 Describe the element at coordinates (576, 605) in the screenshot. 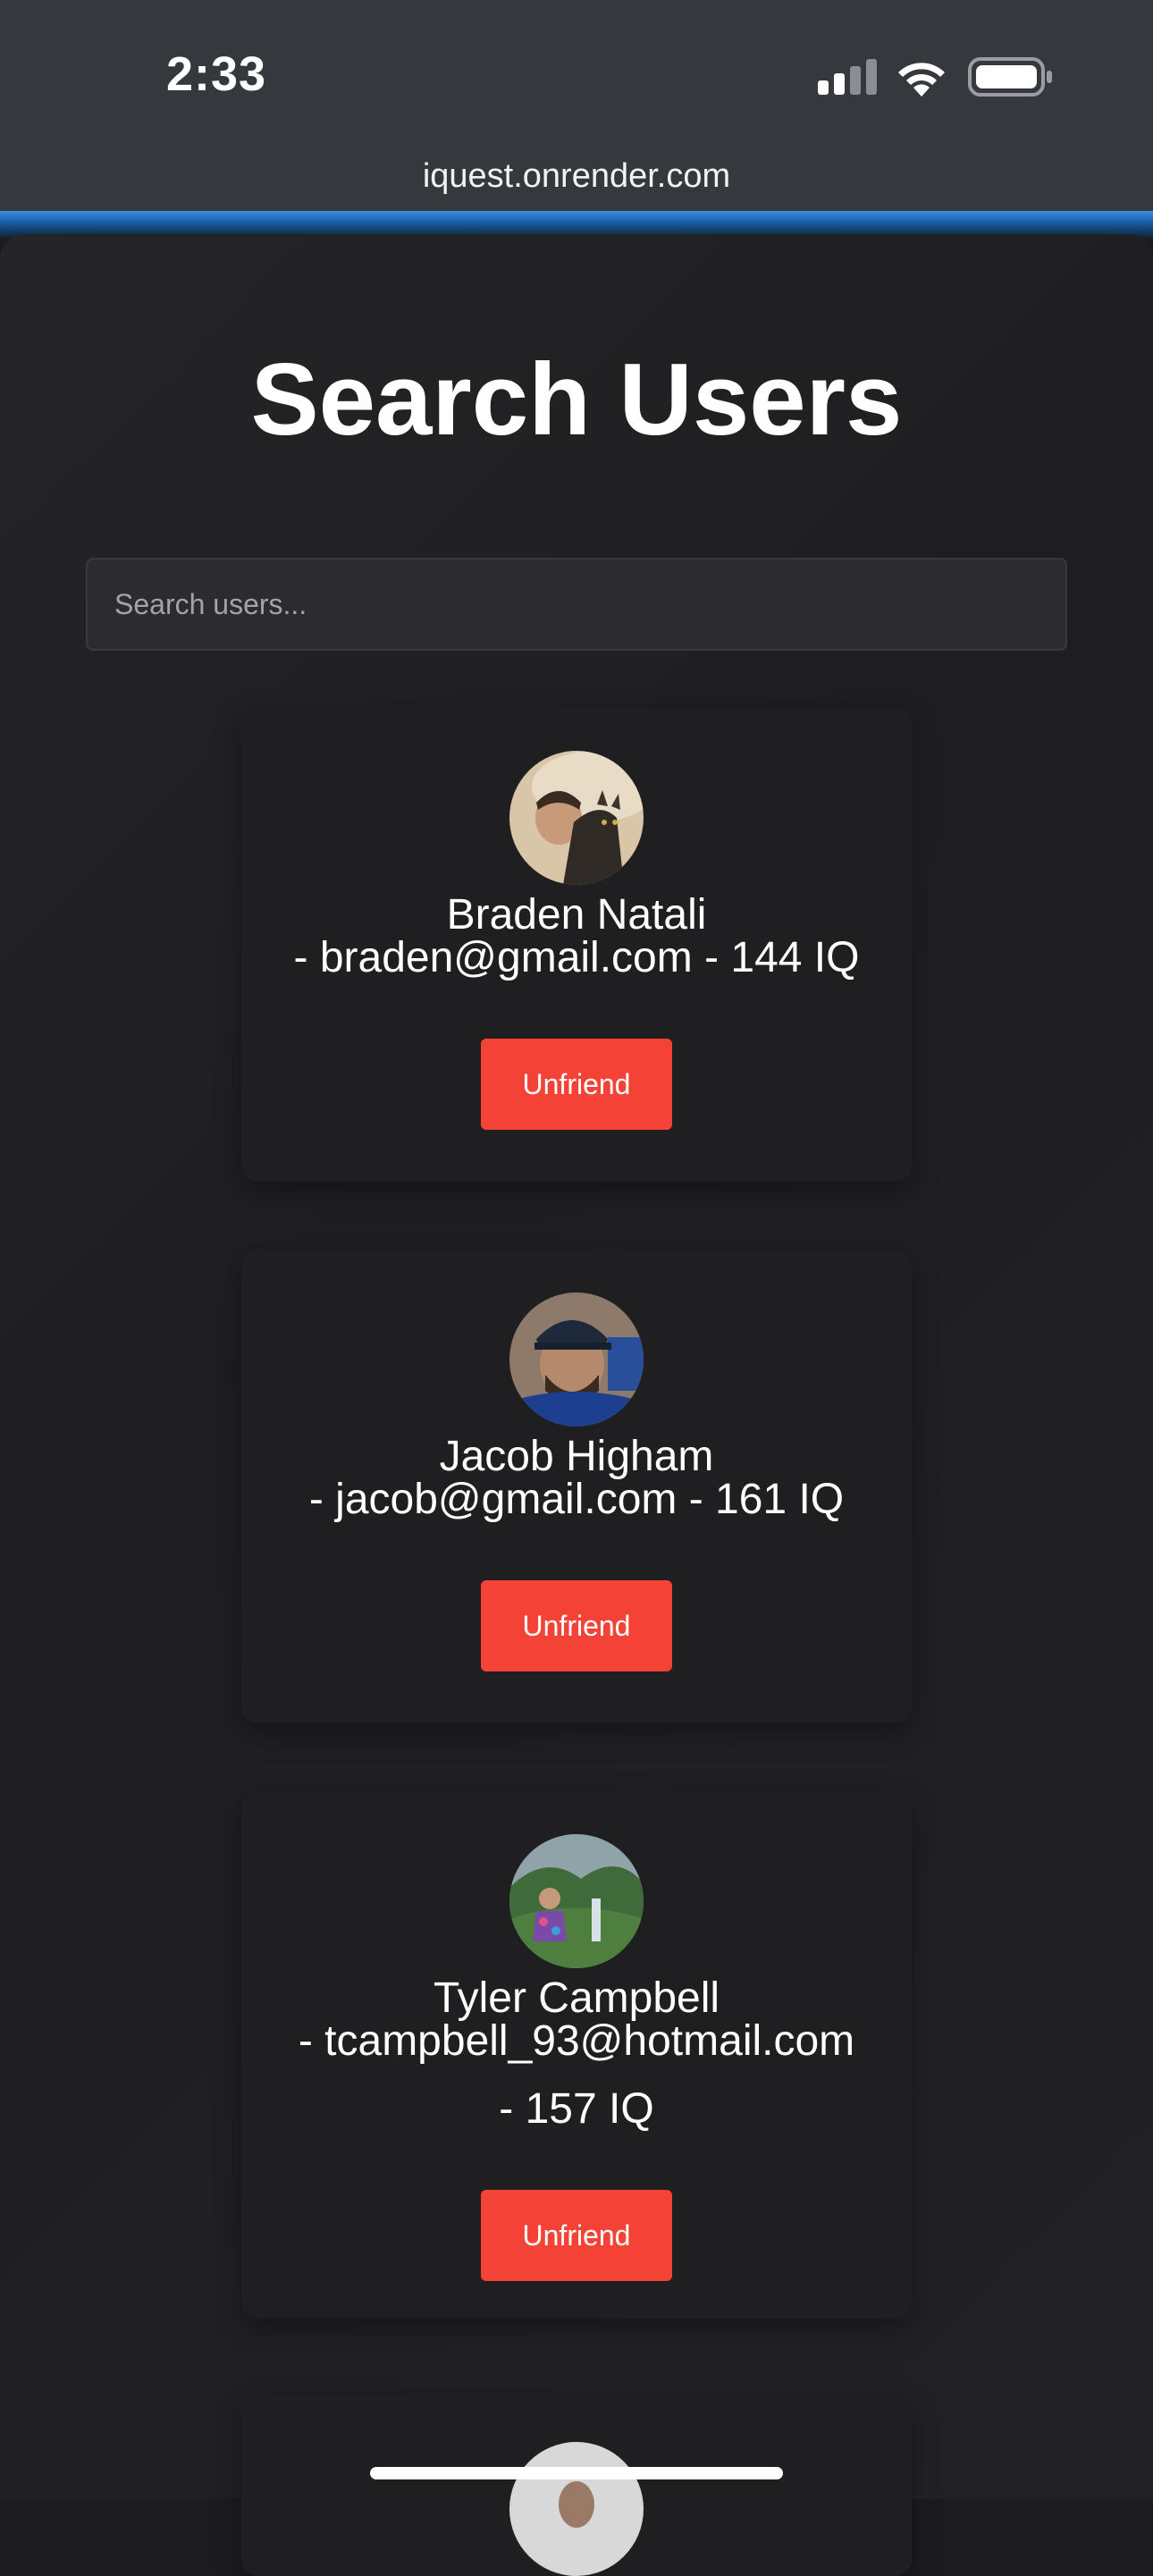

I see `search-input` at that location.